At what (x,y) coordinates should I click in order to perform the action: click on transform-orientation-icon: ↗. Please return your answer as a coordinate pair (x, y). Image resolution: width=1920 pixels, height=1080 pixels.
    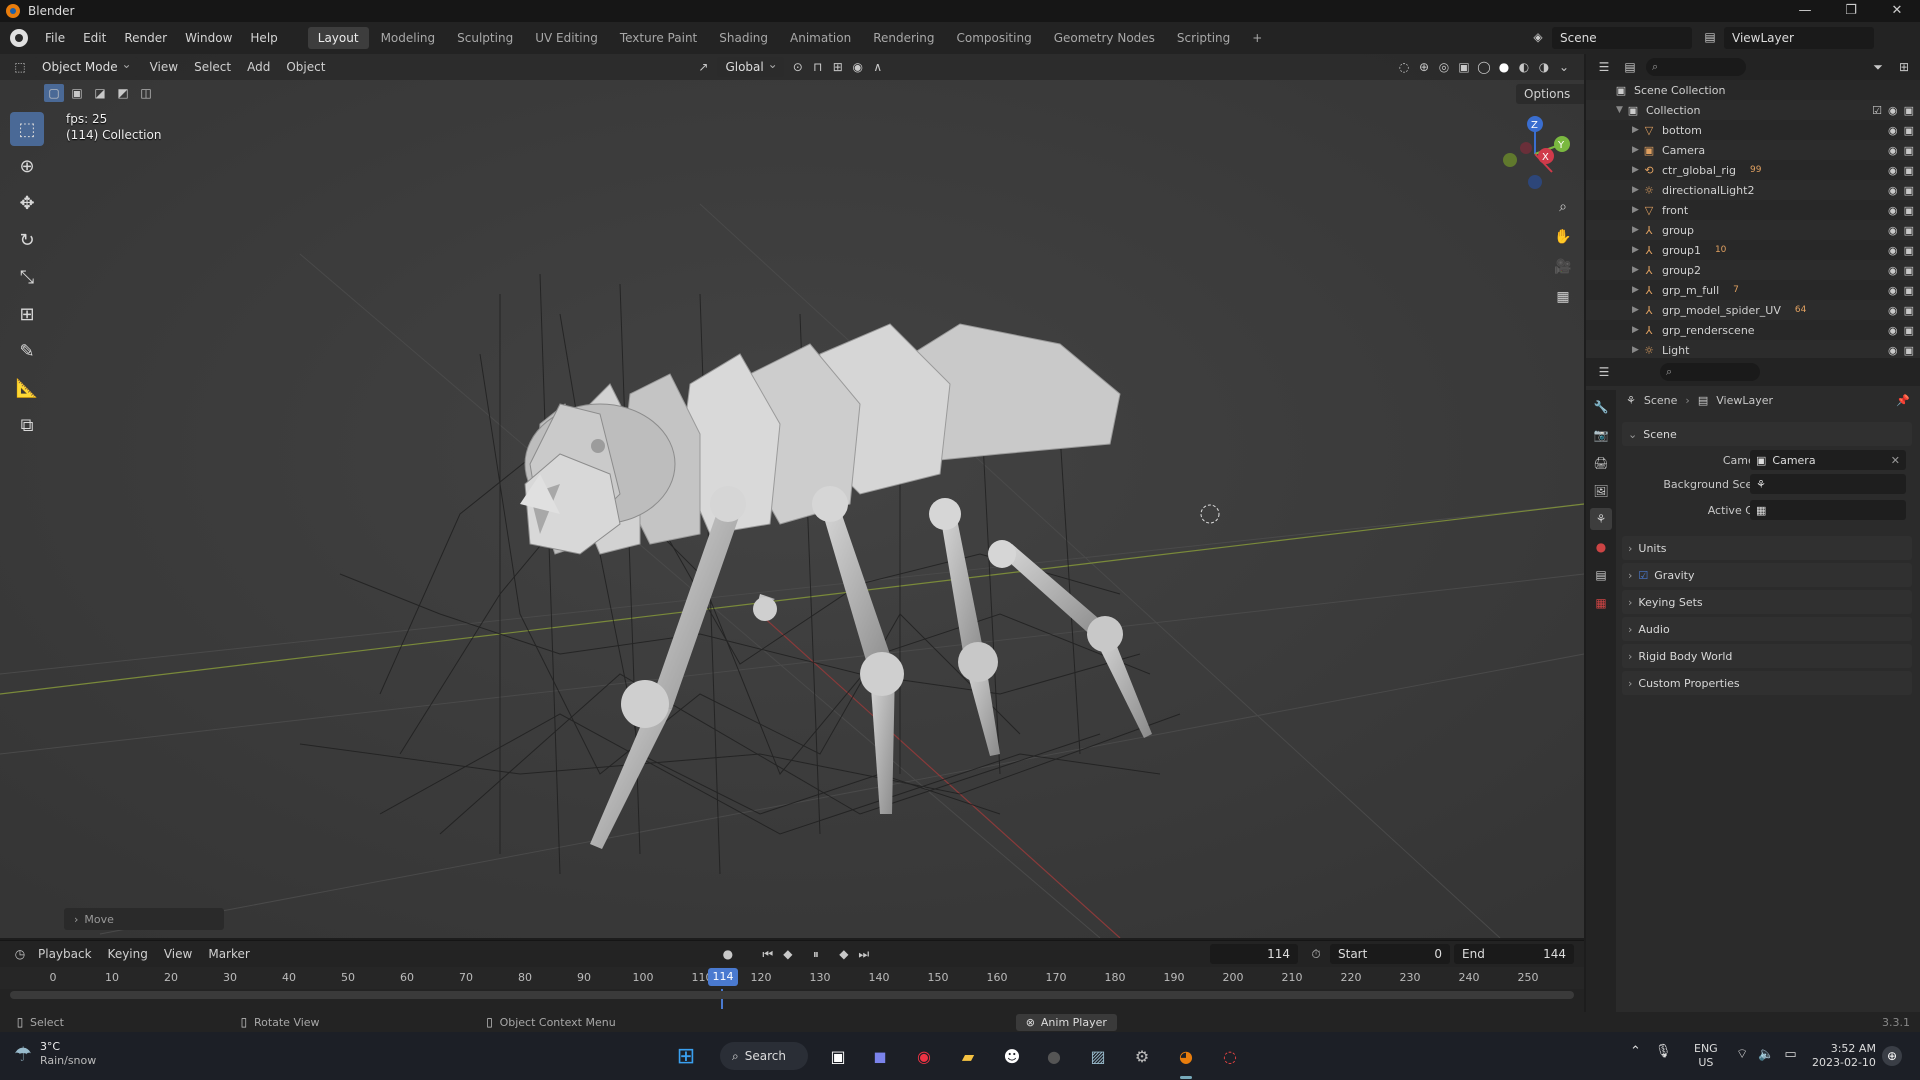
    Looking at the image, I should click on (703, 67).